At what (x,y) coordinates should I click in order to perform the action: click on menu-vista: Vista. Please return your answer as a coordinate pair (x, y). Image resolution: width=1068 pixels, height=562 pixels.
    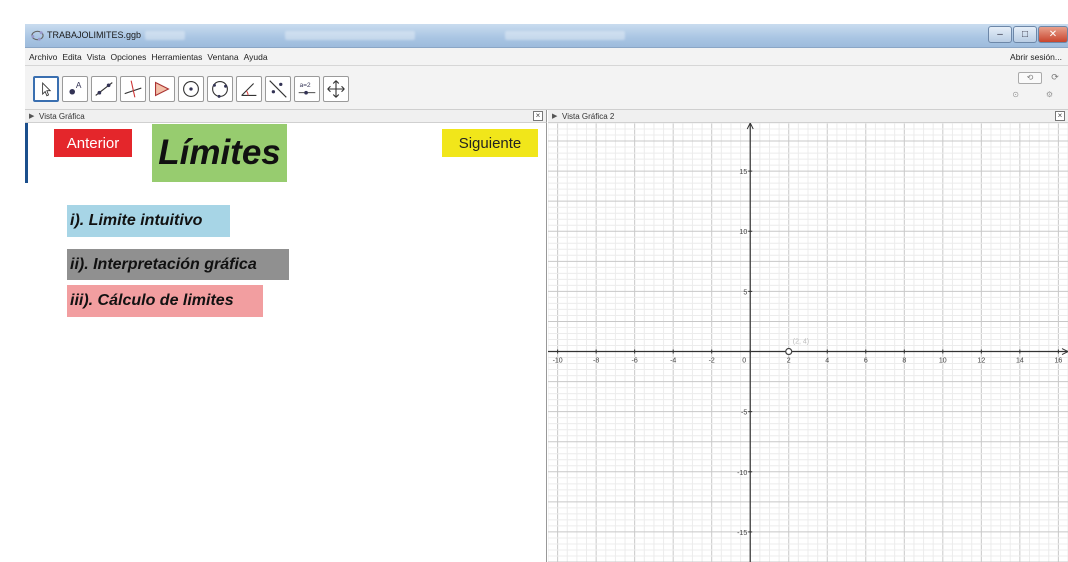
    Looking at the image, I should click on (96, 57).